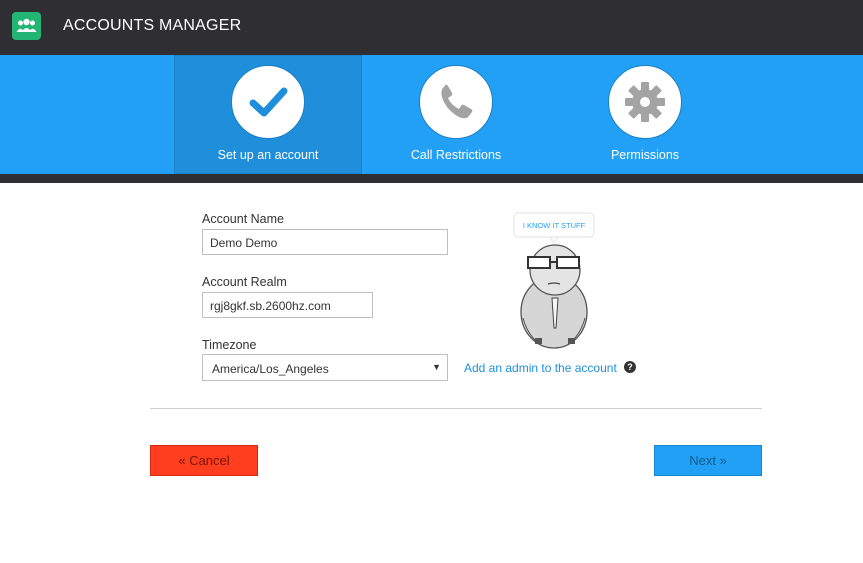 The image size is (863, 563). What do you see at coordinates (152, 25) in the screenshot?
I see `app-title: ACCOUNTS MANAGER` at bounding box center [152, 25].